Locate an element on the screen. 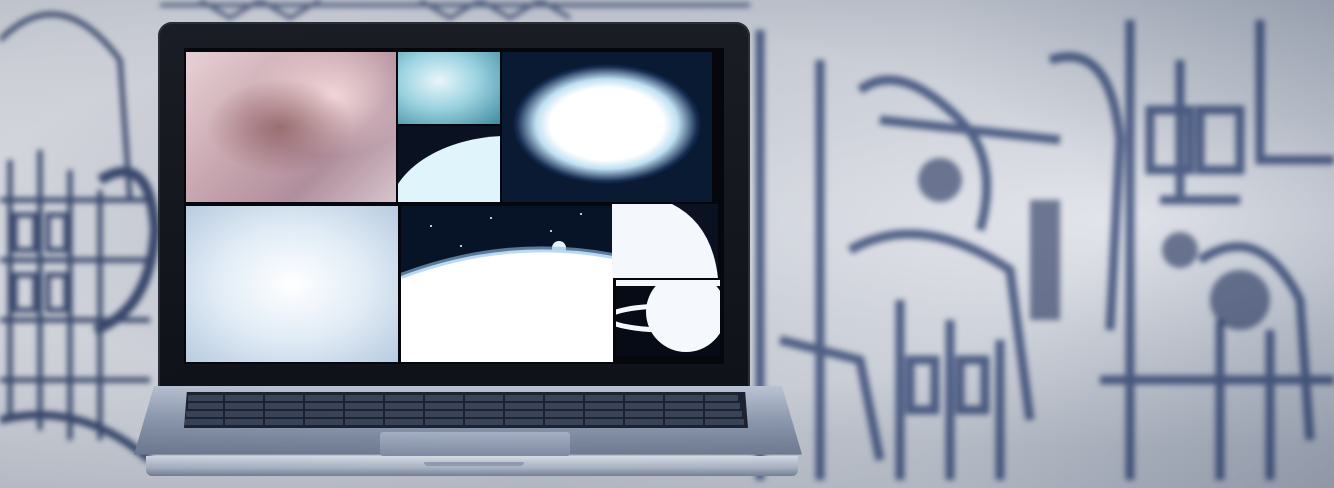 Image resolution: width=1334 pixels, height=488 pixels. white-shape-tile is located at coordinates (665, 241).